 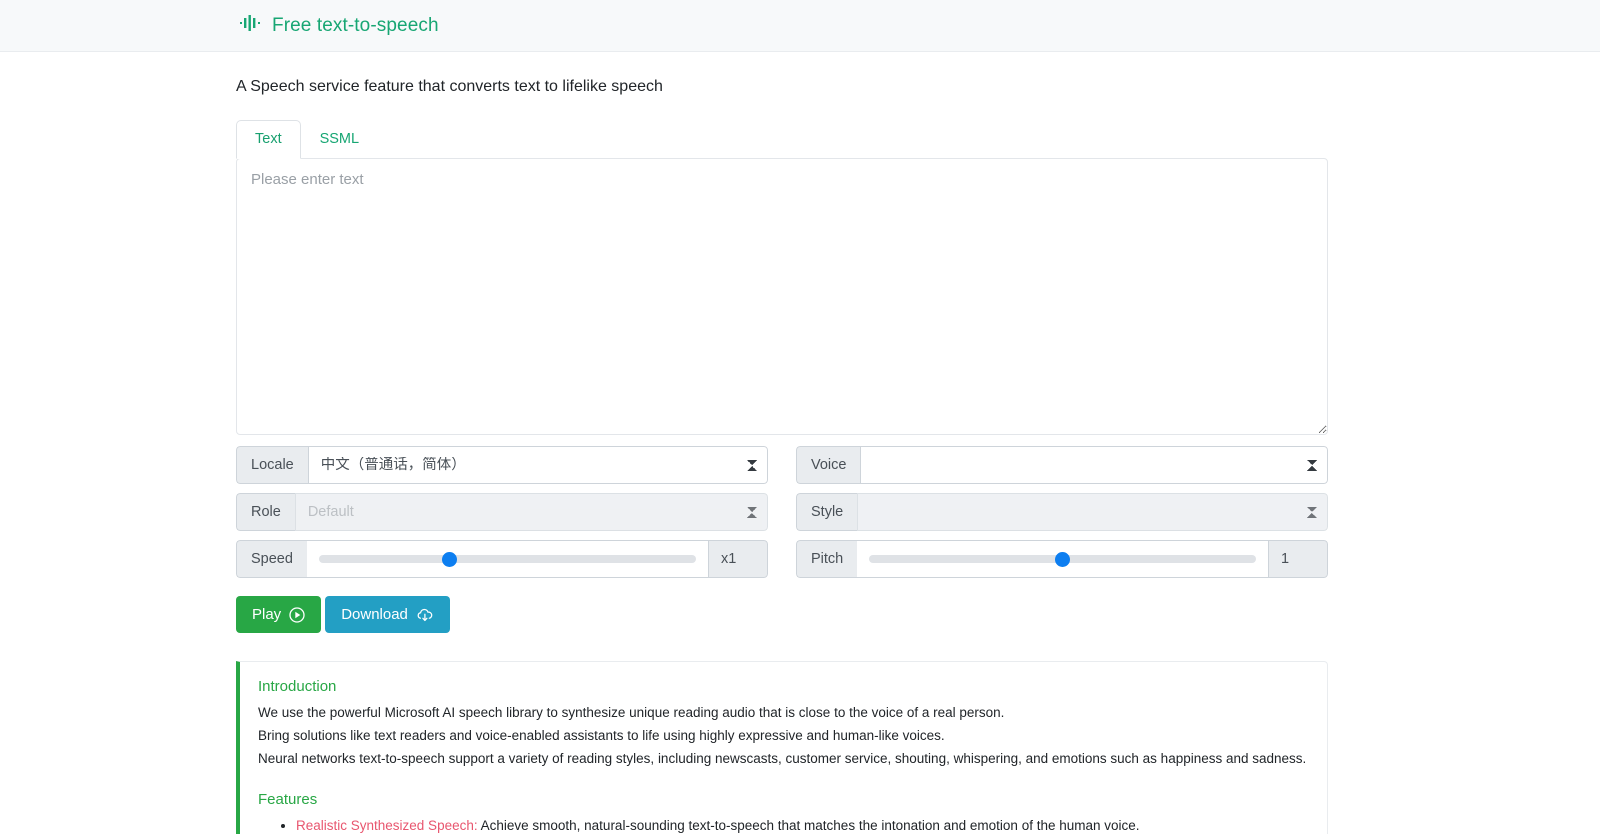 I want to click on role-label: Role, so click(x=265, y=512).